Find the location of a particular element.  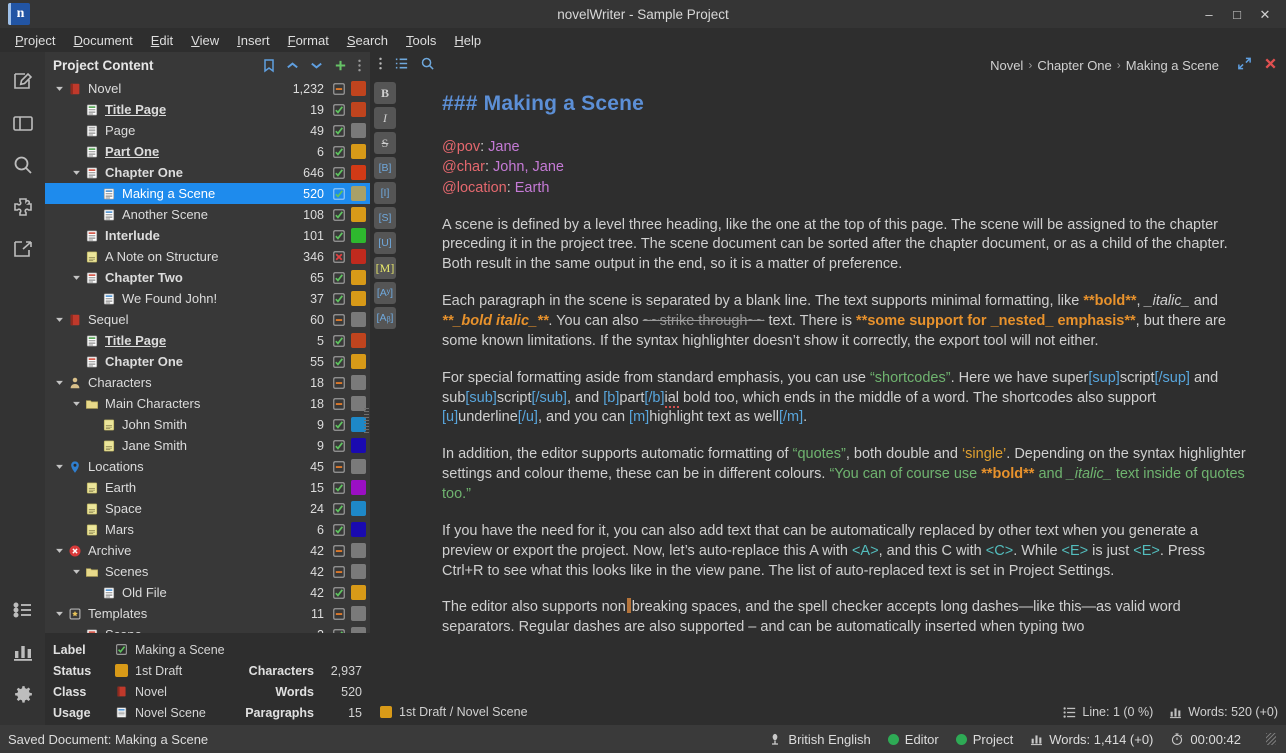

resize-grip is located at coordinates (1271, 739).